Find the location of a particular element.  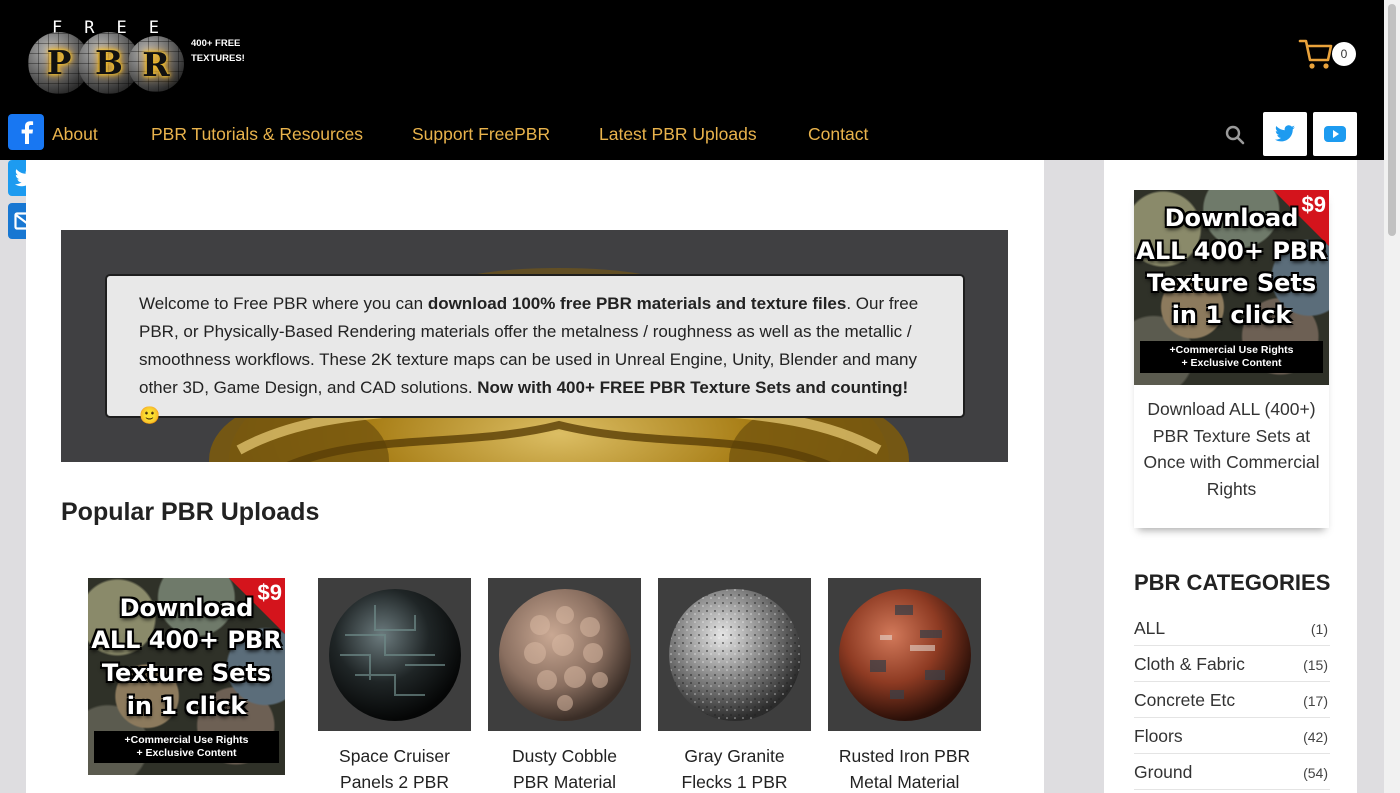

twitter-header-button is located at coordinates (1285, 134).